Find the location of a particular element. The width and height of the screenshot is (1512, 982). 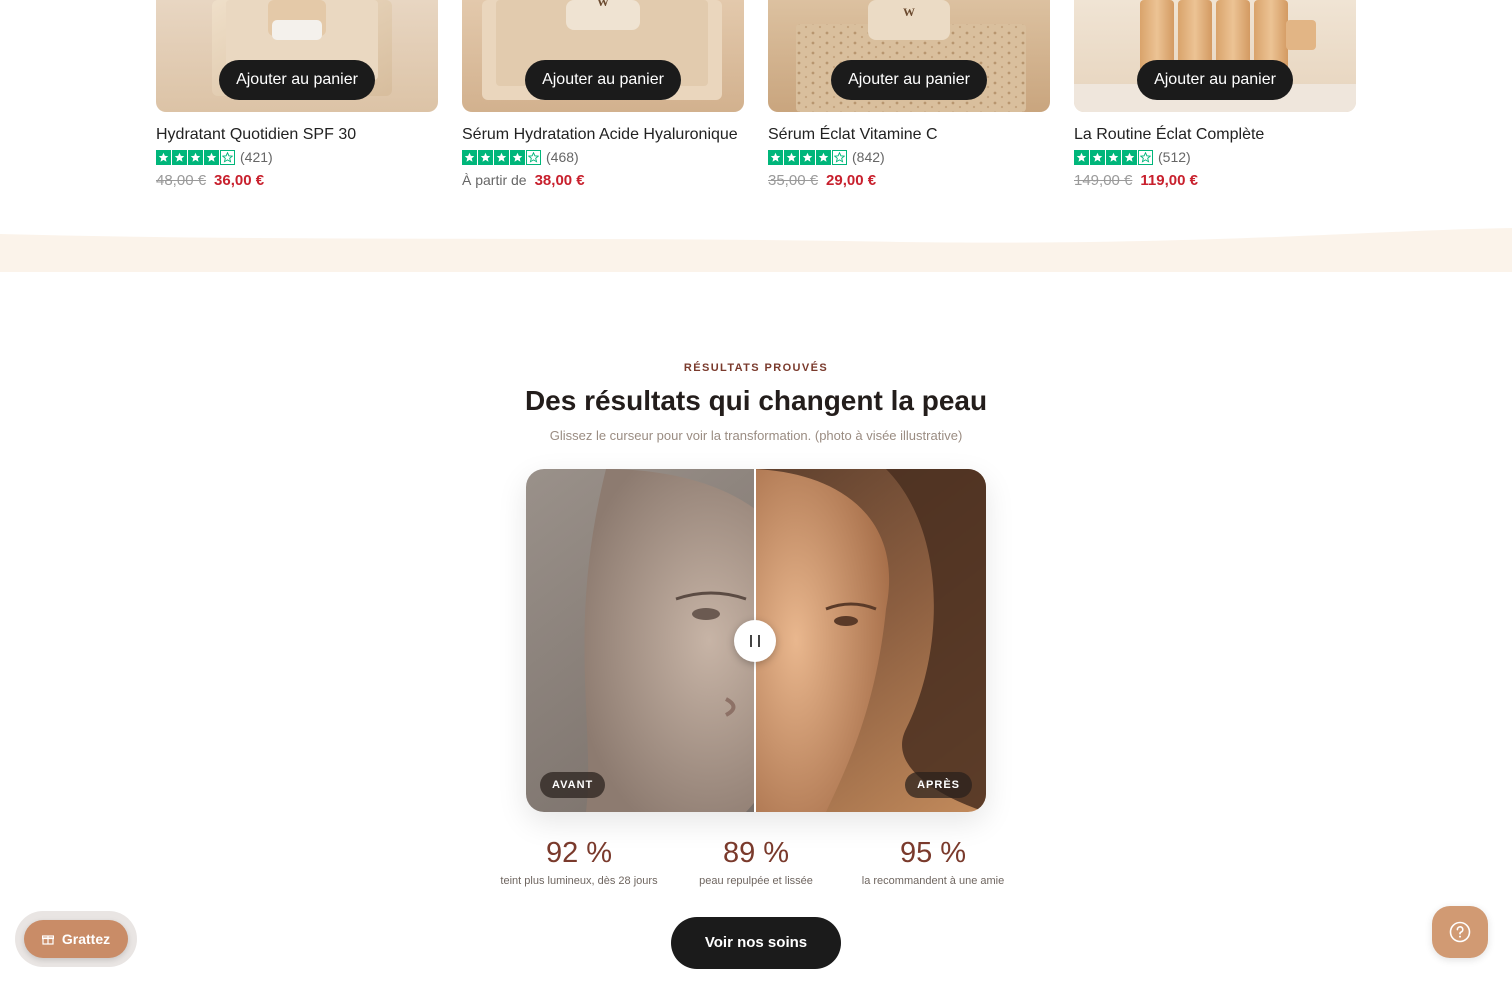

rating-count: (468) is located at coordinates (562, 157).